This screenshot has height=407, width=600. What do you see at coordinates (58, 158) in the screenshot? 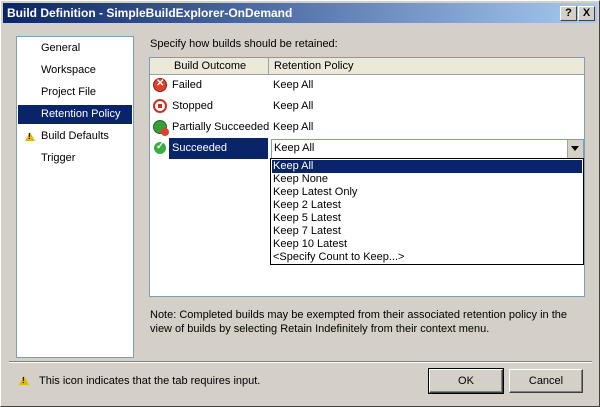
I see `sidebar-item-label: Trigger` at bounding box center [58, 158].